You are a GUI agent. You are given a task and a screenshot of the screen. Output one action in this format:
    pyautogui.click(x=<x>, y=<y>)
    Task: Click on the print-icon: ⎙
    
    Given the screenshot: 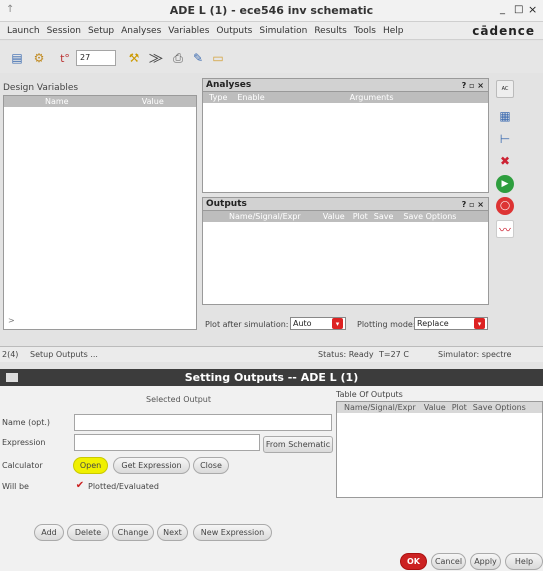 What is the action you would take?
    pyautogui.click(x=178, y=58)
    